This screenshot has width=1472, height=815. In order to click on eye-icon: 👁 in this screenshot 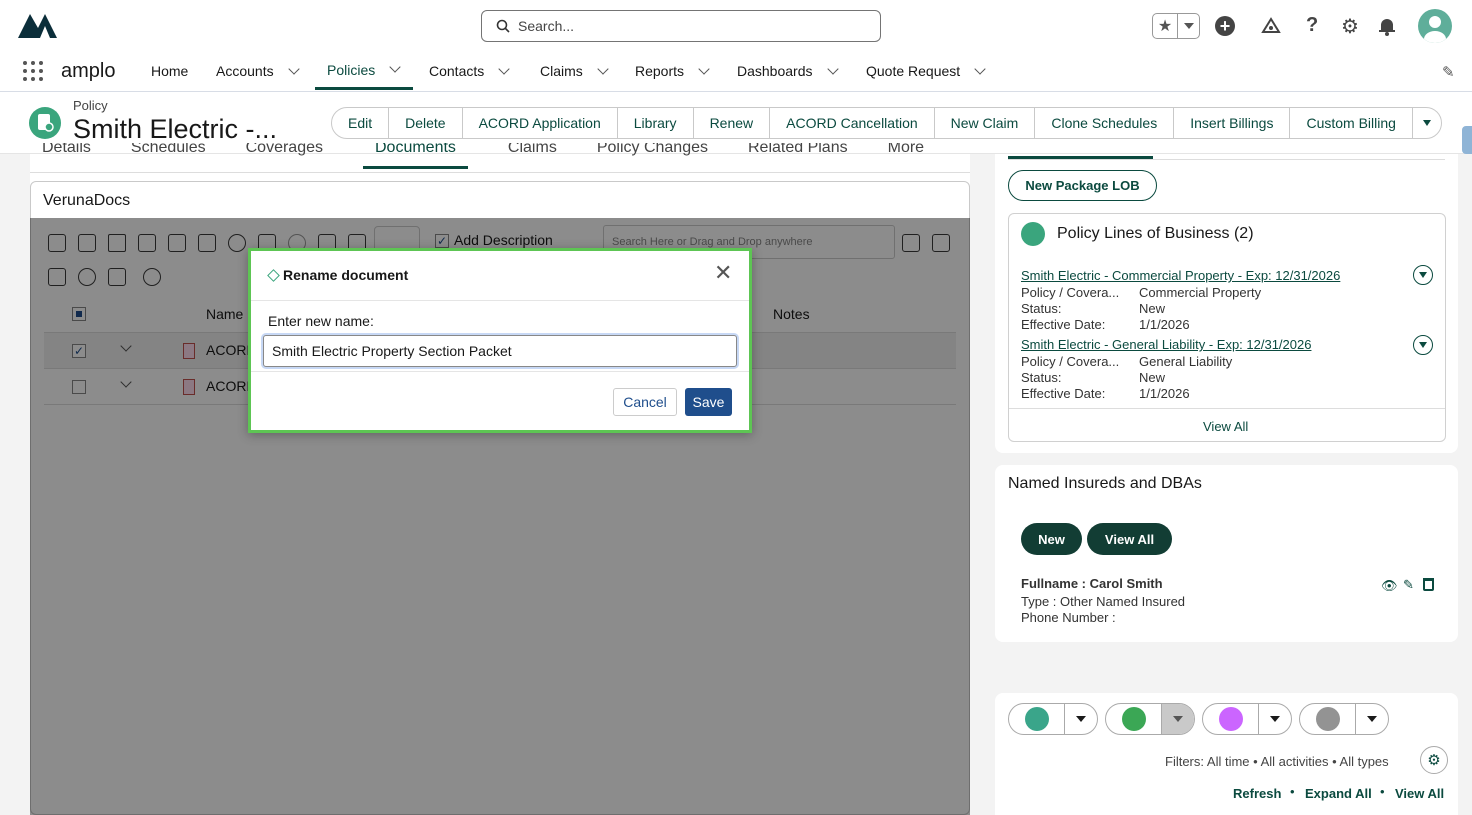, I will do `click(1389, 586)`.